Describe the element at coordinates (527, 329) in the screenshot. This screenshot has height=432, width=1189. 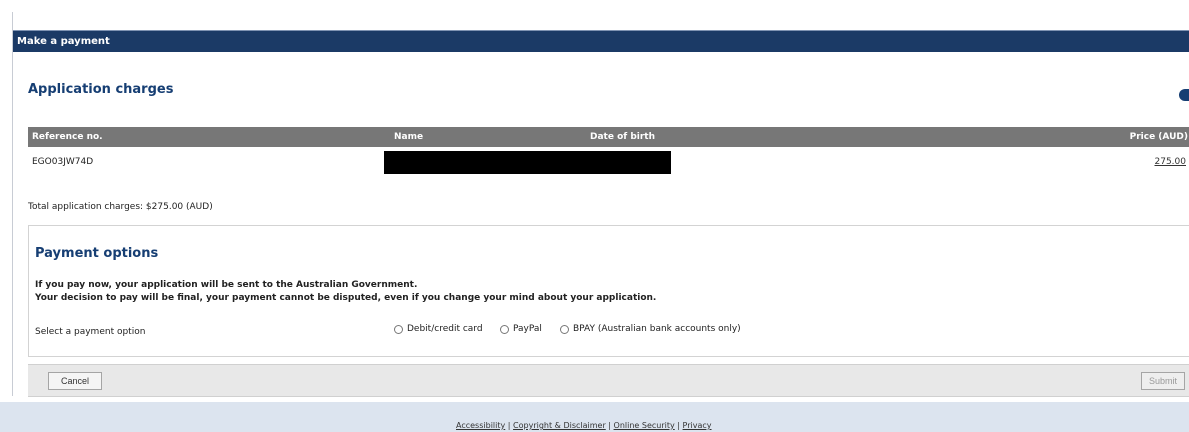
I see `paypal-label: PayPal` at that location.